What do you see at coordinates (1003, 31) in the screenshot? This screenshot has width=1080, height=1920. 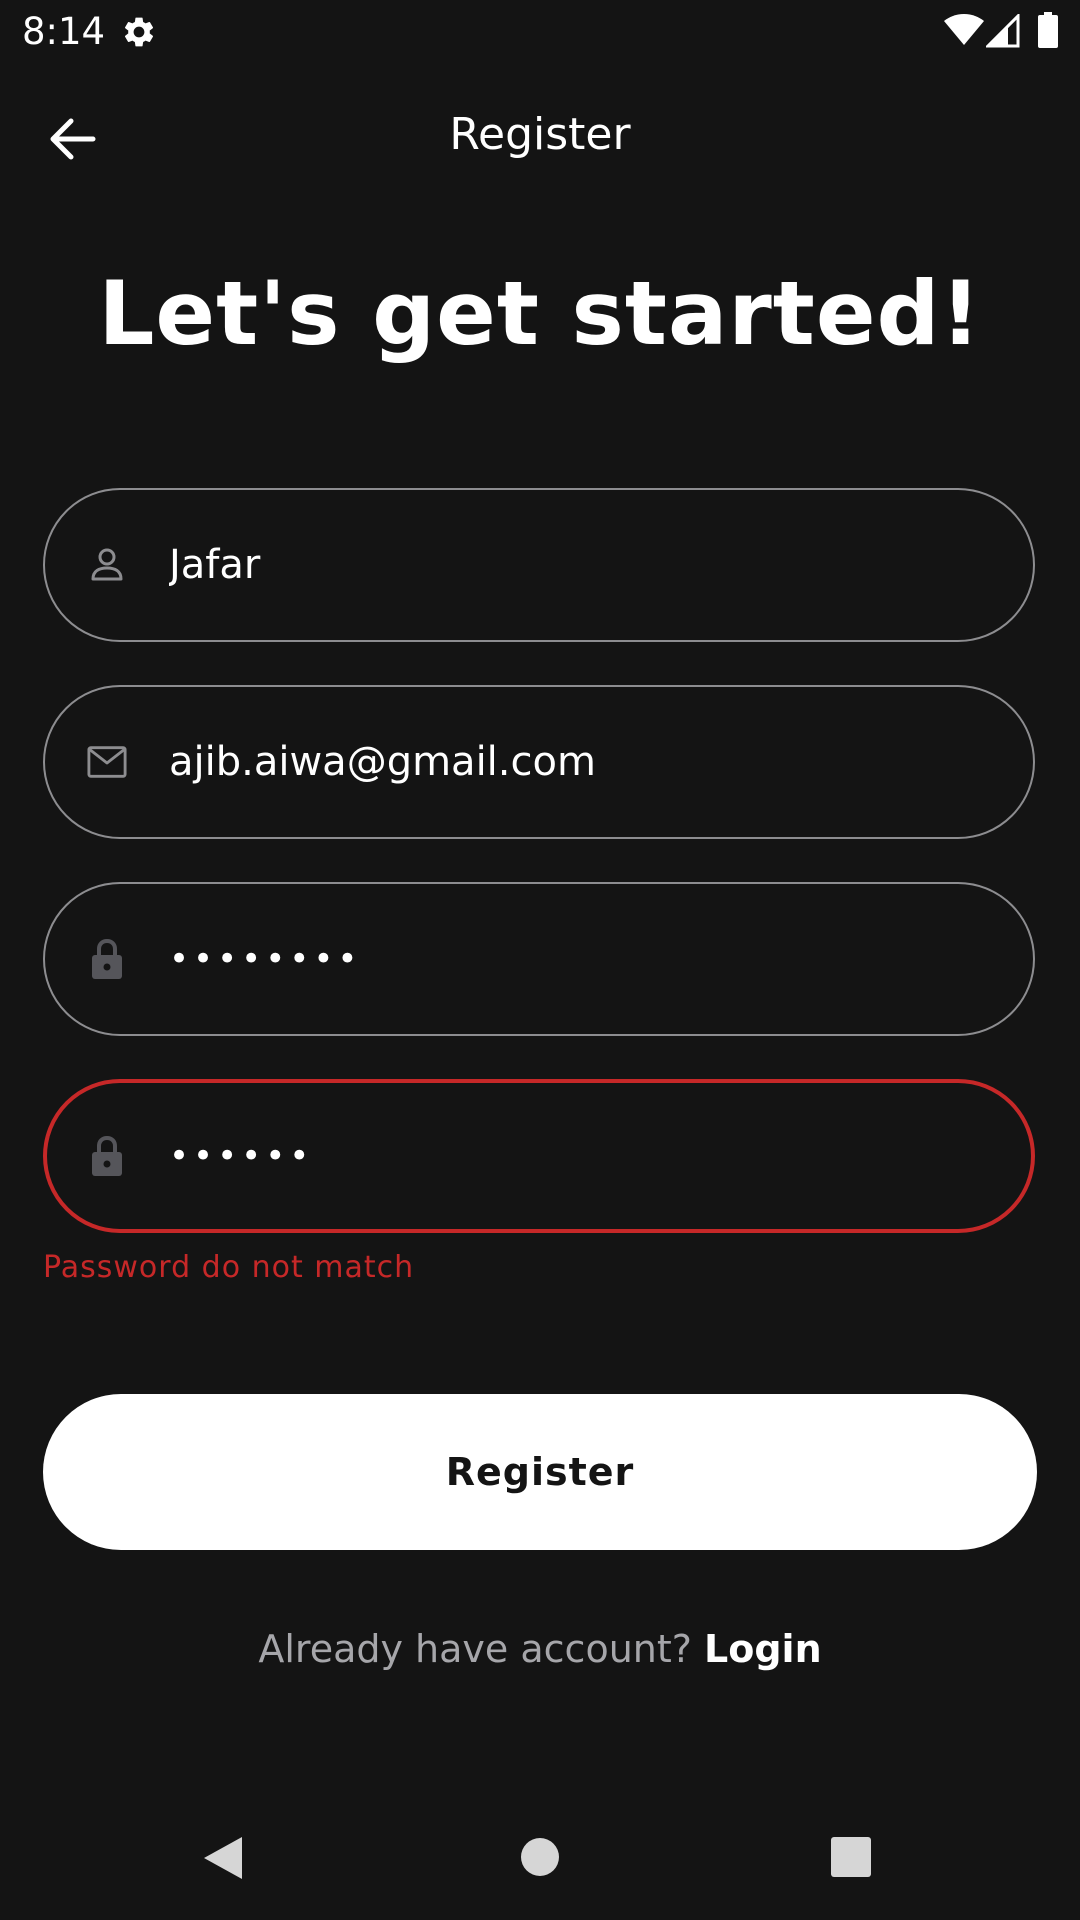 I see `cell-signal-icon` at bounding box center [1003, 31].